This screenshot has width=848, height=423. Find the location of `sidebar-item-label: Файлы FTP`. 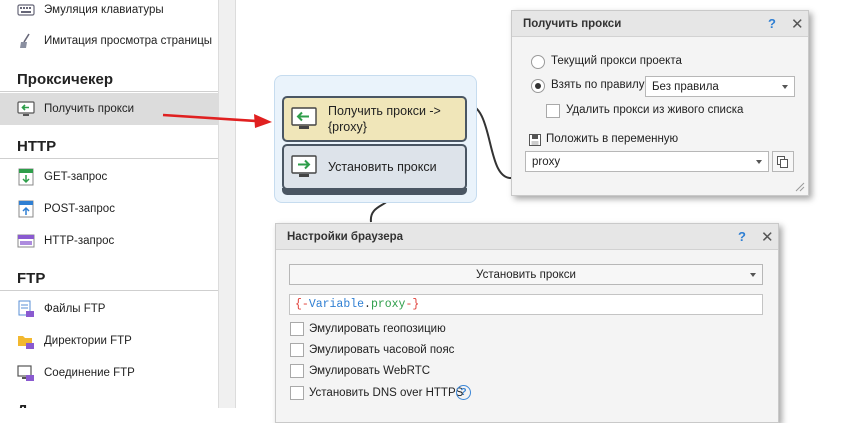

sidebar-item-label: Файлы FTP is located at coordinates (75, 309).